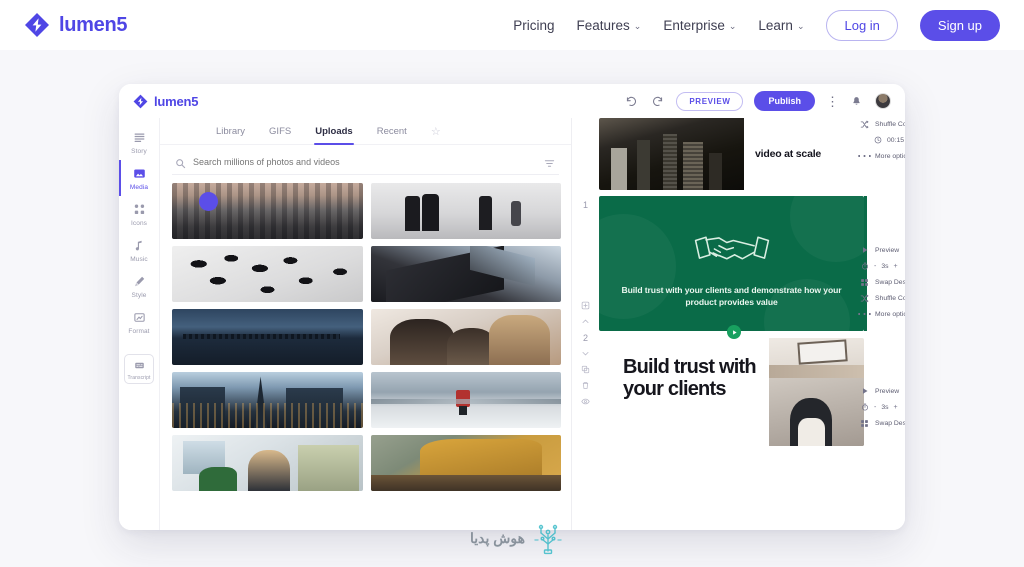 The height and width of the screenshot is (567, 1024). What do you see at coordinates (896, 140) in the screenshot?
I see `duration-value: 00:15` at bounding box center [896, 140].